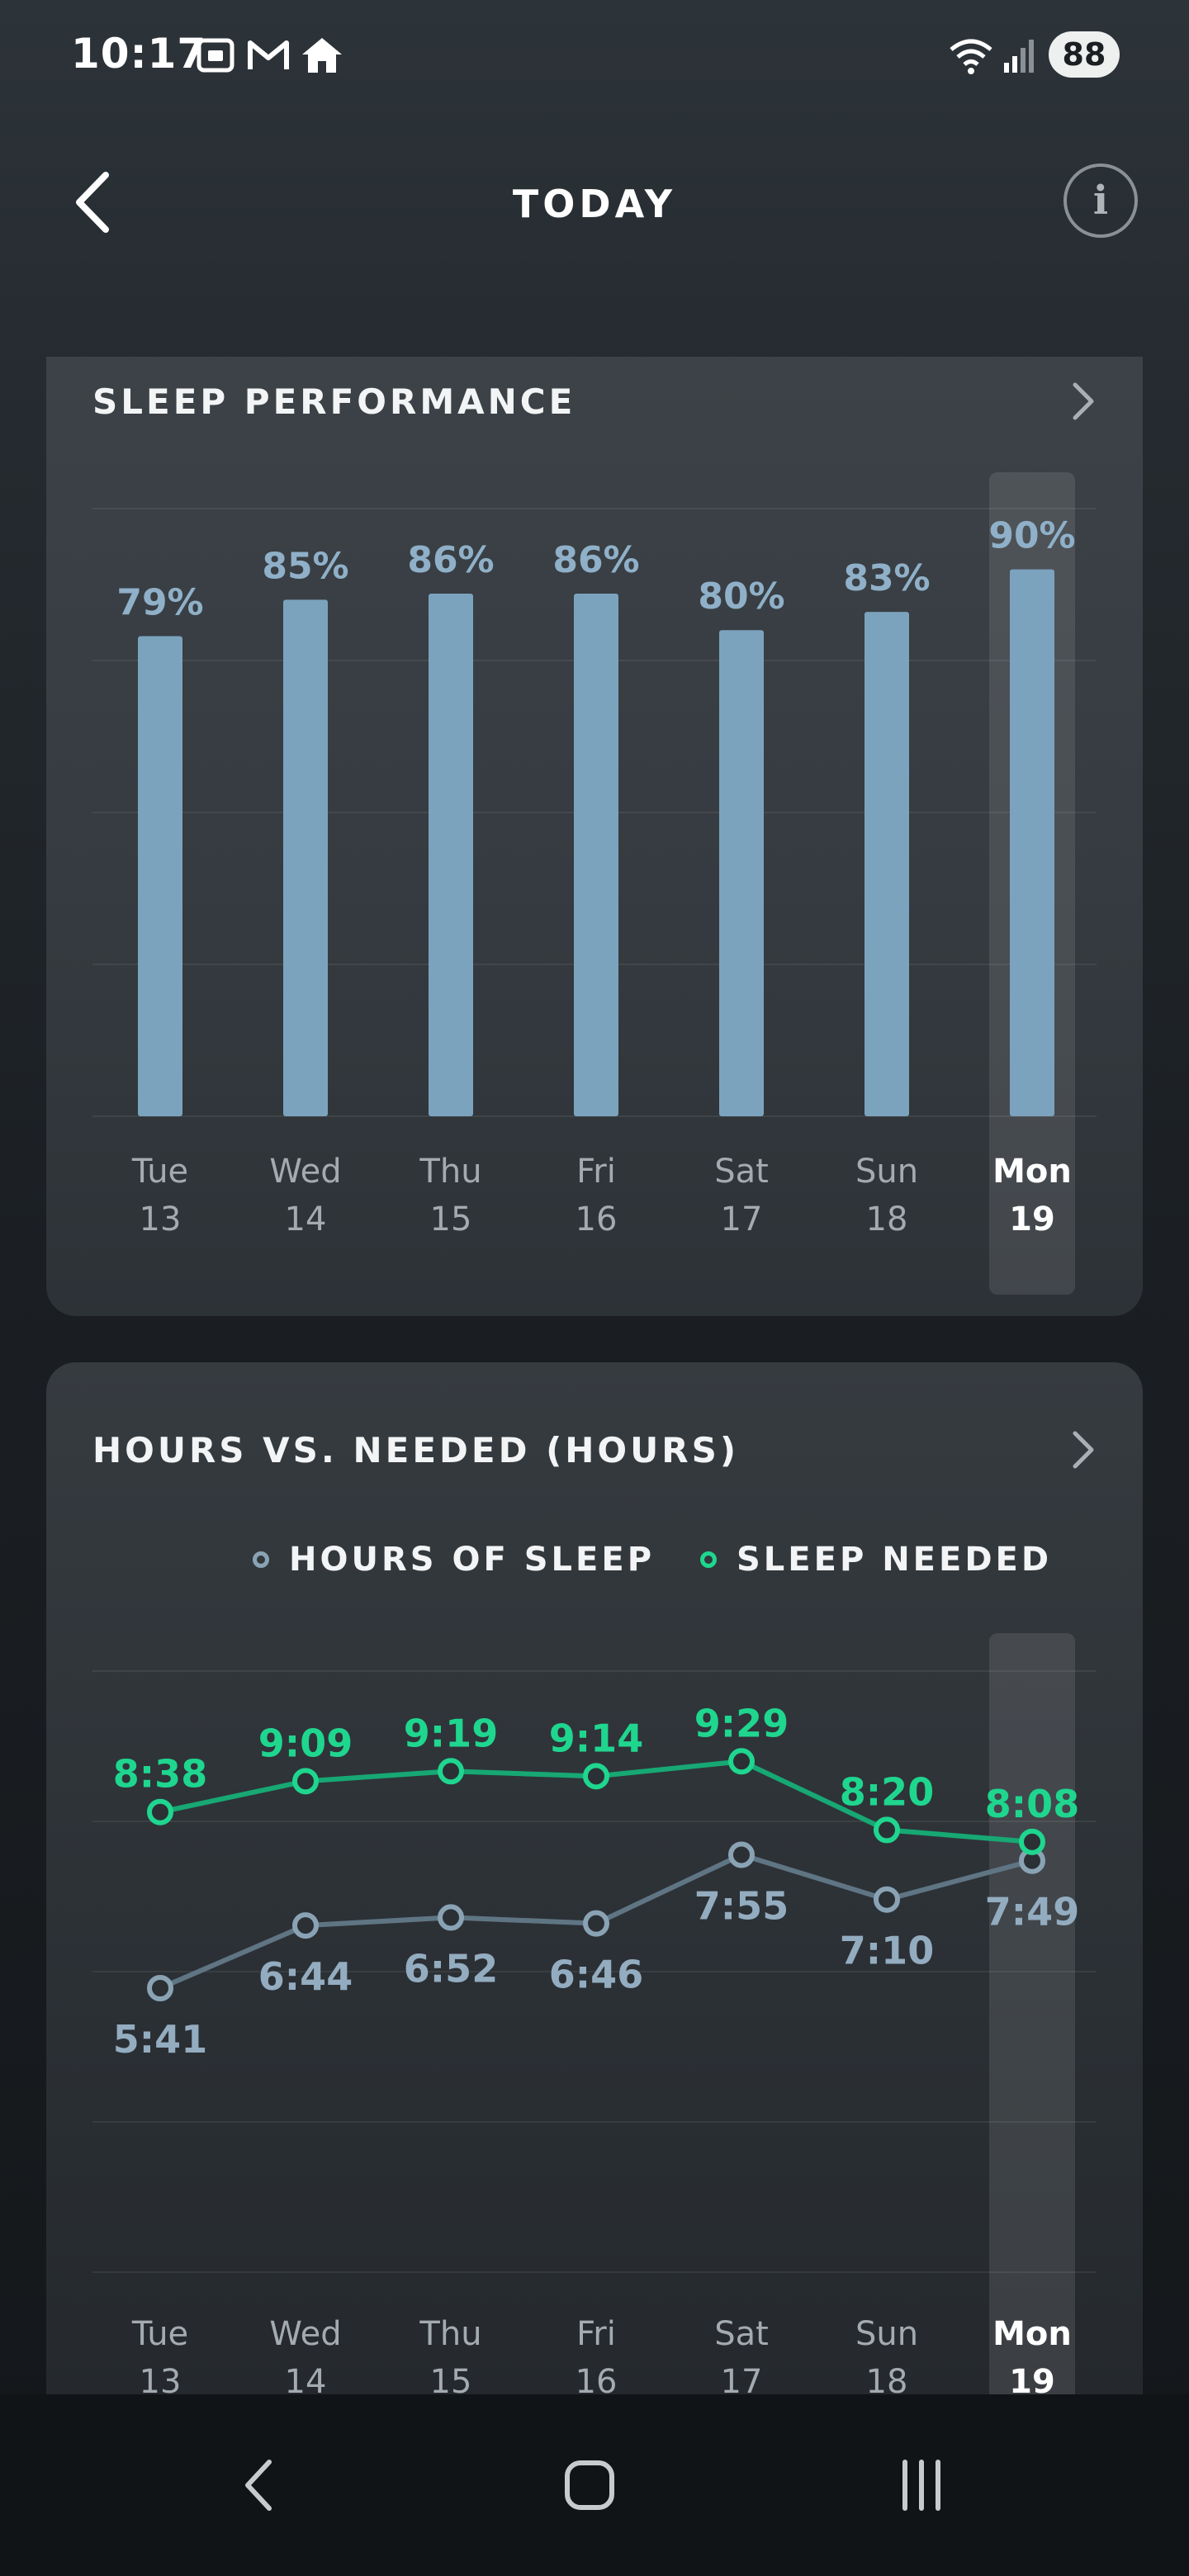  I want to click on hours-of-sleep-label: 7:55, so click(741, 1905).